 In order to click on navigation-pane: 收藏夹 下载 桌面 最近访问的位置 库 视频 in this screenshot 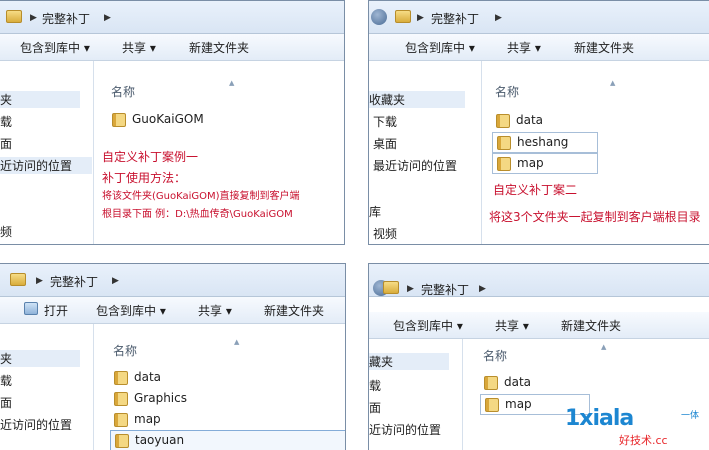, I will do `click(425, 152)`.